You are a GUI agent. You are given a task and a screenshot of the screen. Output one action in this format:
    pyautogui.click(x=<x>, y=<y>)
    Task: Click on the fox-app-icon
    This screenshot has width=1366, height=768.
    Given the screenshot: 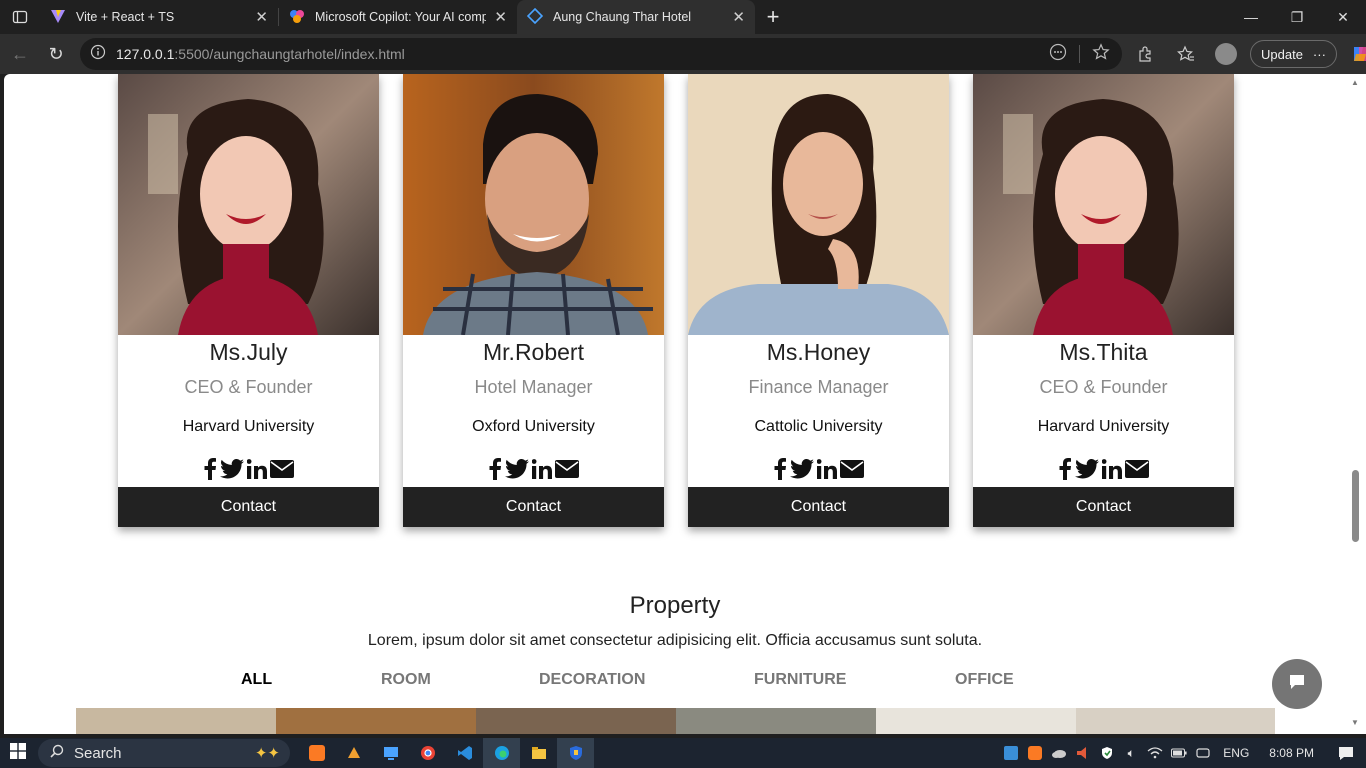 What is the action you would take?
    pyautogui.click(x=353, y=753)
    